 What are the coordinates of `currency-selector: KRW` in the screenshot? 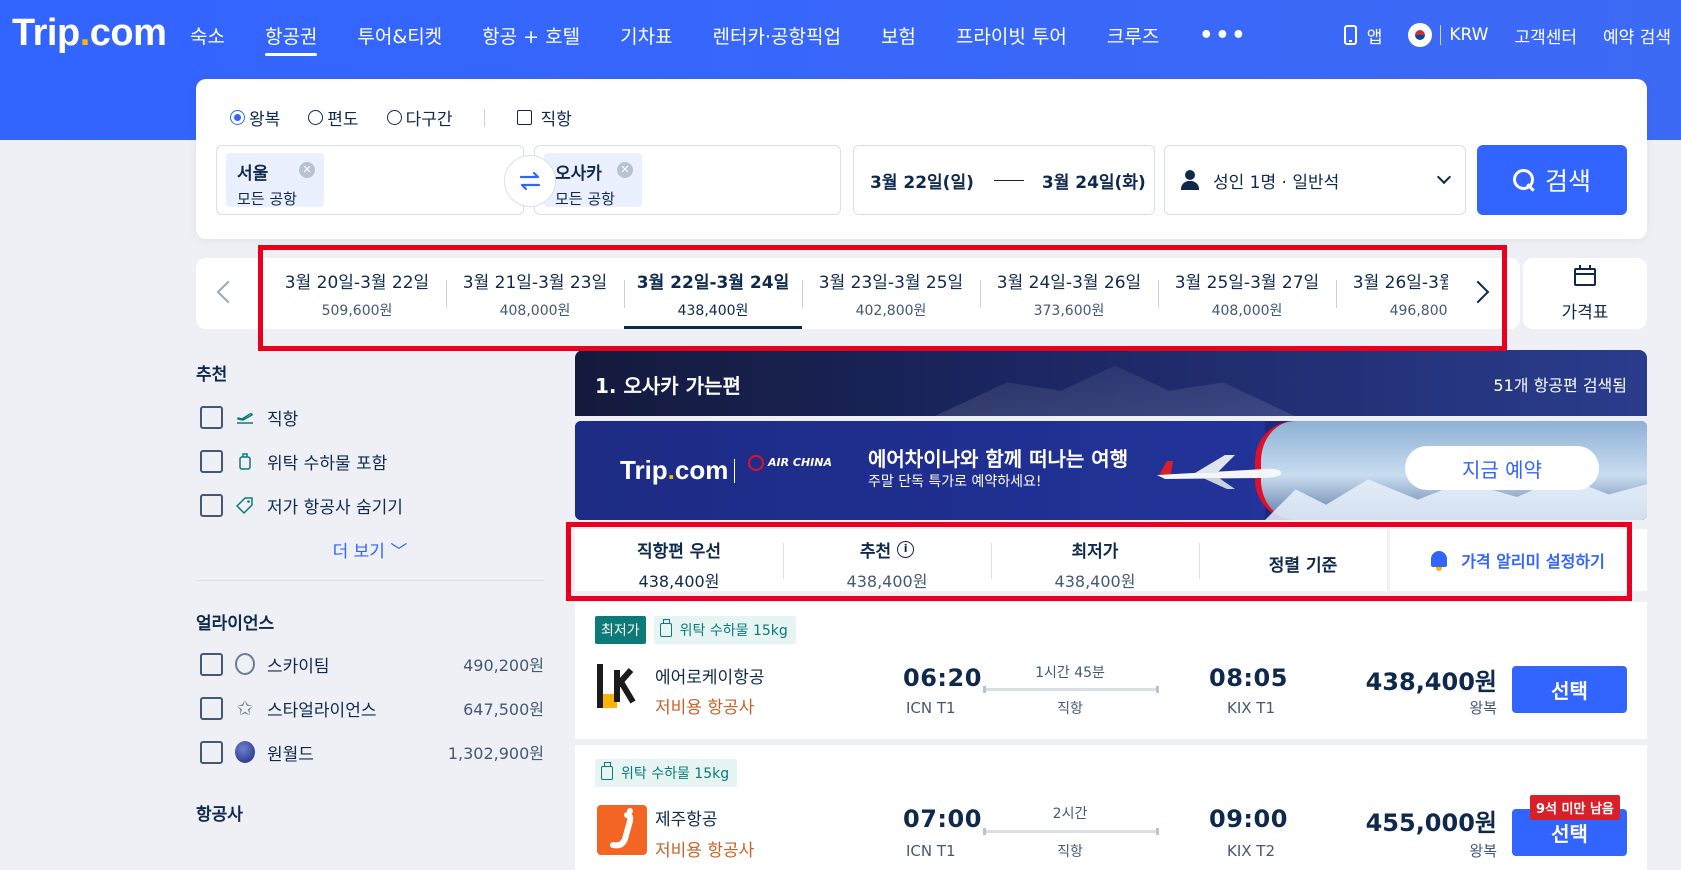 It's located at (1448, 35).